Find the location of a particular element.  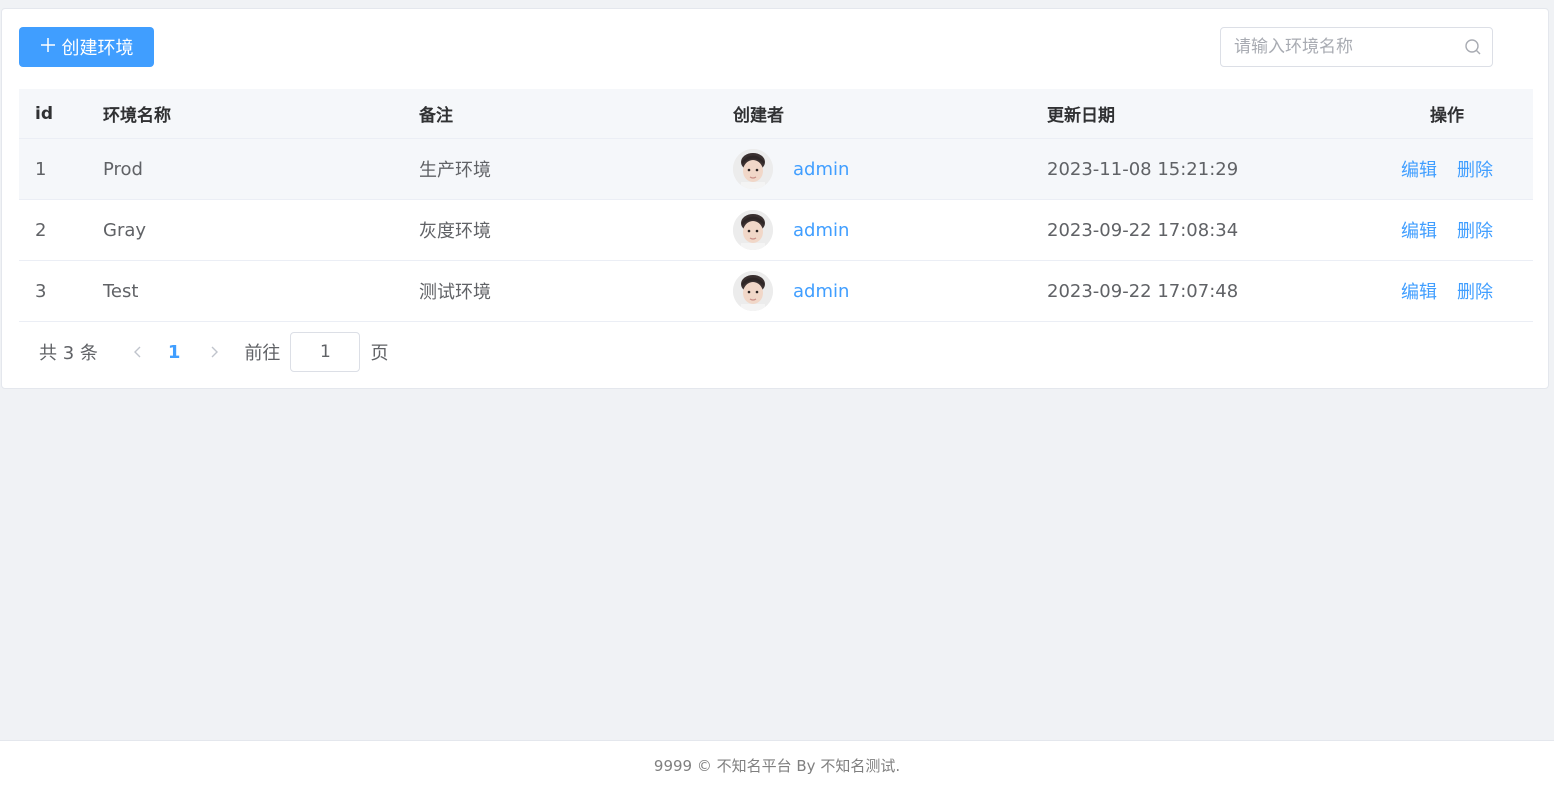

footer: 9999 © 不知名平台 By 不知名测试. is located at coordinates (777, 765).